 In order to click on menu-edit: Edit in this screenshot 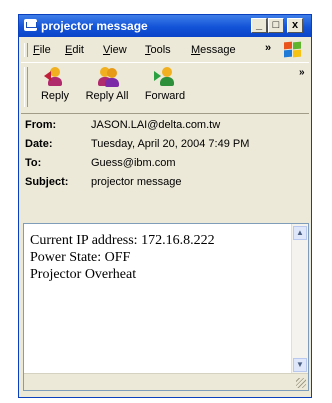, I will do `click(74, 50)`.